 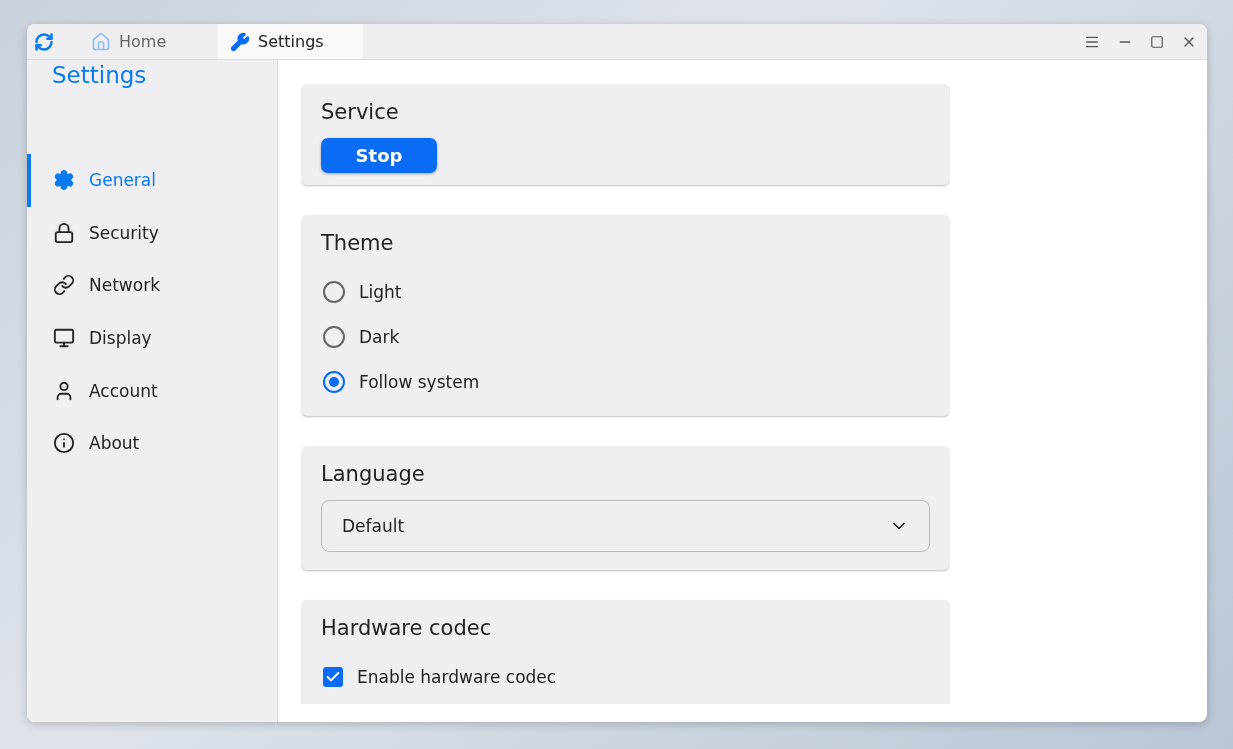 What do you see at coordinates (240, 41) in the screenshot?
I see `wrench-icon` at bounding box center [240, 41].